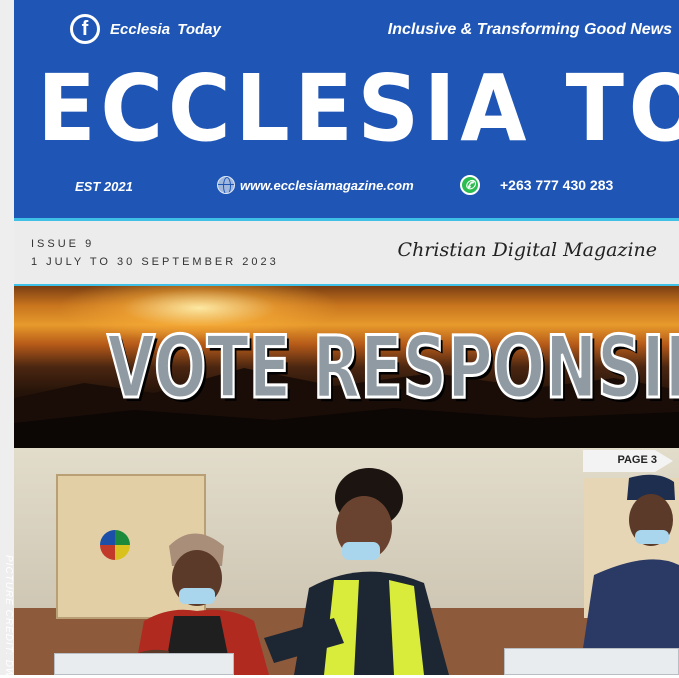  I want to click on globe-icon, so click(226, 185).